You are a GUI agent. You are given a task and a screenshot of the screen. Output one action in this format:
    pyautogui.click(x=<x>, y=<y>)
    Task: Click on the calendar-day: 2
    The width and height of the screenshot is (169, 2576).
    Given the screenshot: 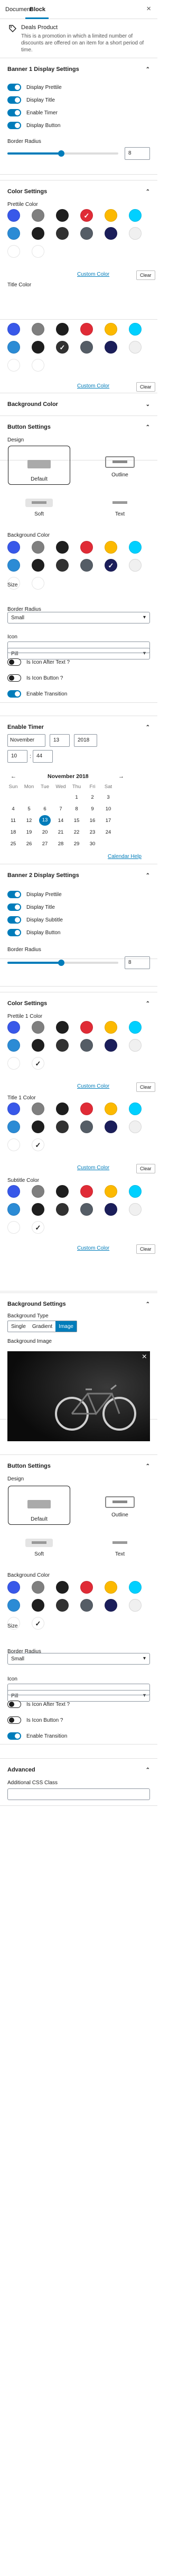 What is the action you would take?
    pyautogui.click(x=92, y=797)
    